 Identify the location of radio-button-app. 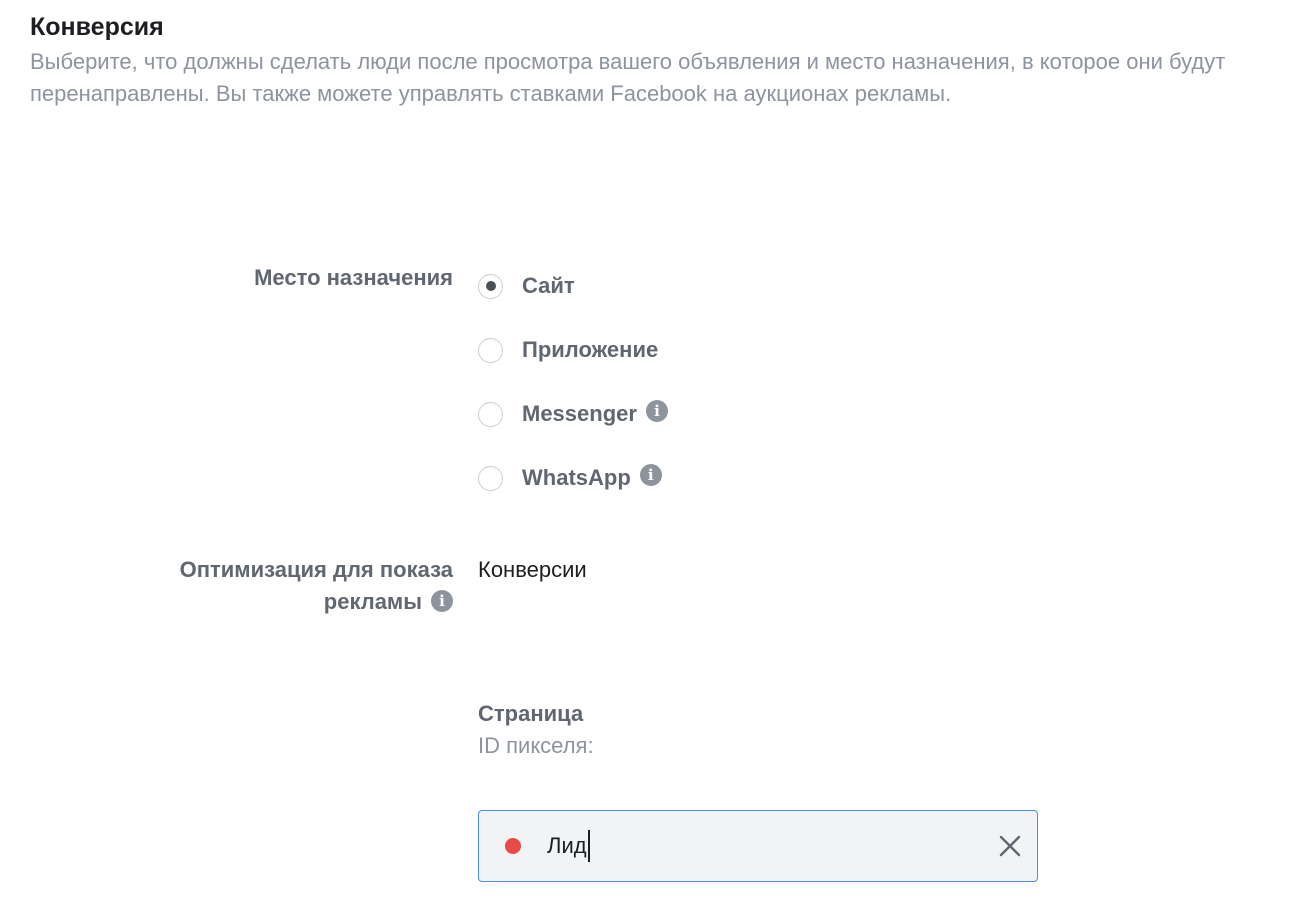
(490, 350).